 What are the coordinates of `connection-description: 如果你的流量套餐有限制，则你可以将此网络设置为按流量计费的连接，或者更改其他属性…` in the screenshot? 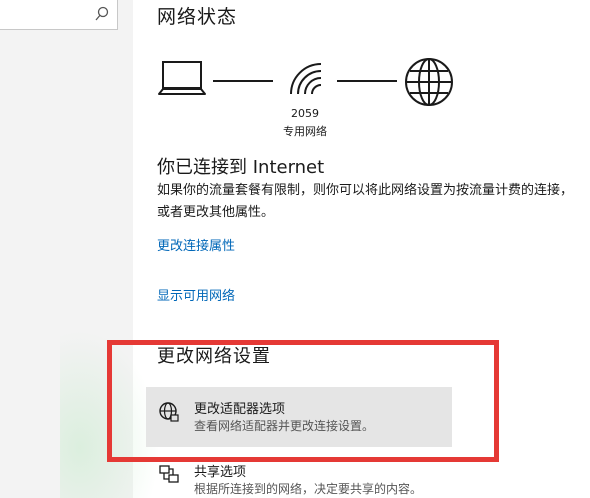 It's located at (365, 201).